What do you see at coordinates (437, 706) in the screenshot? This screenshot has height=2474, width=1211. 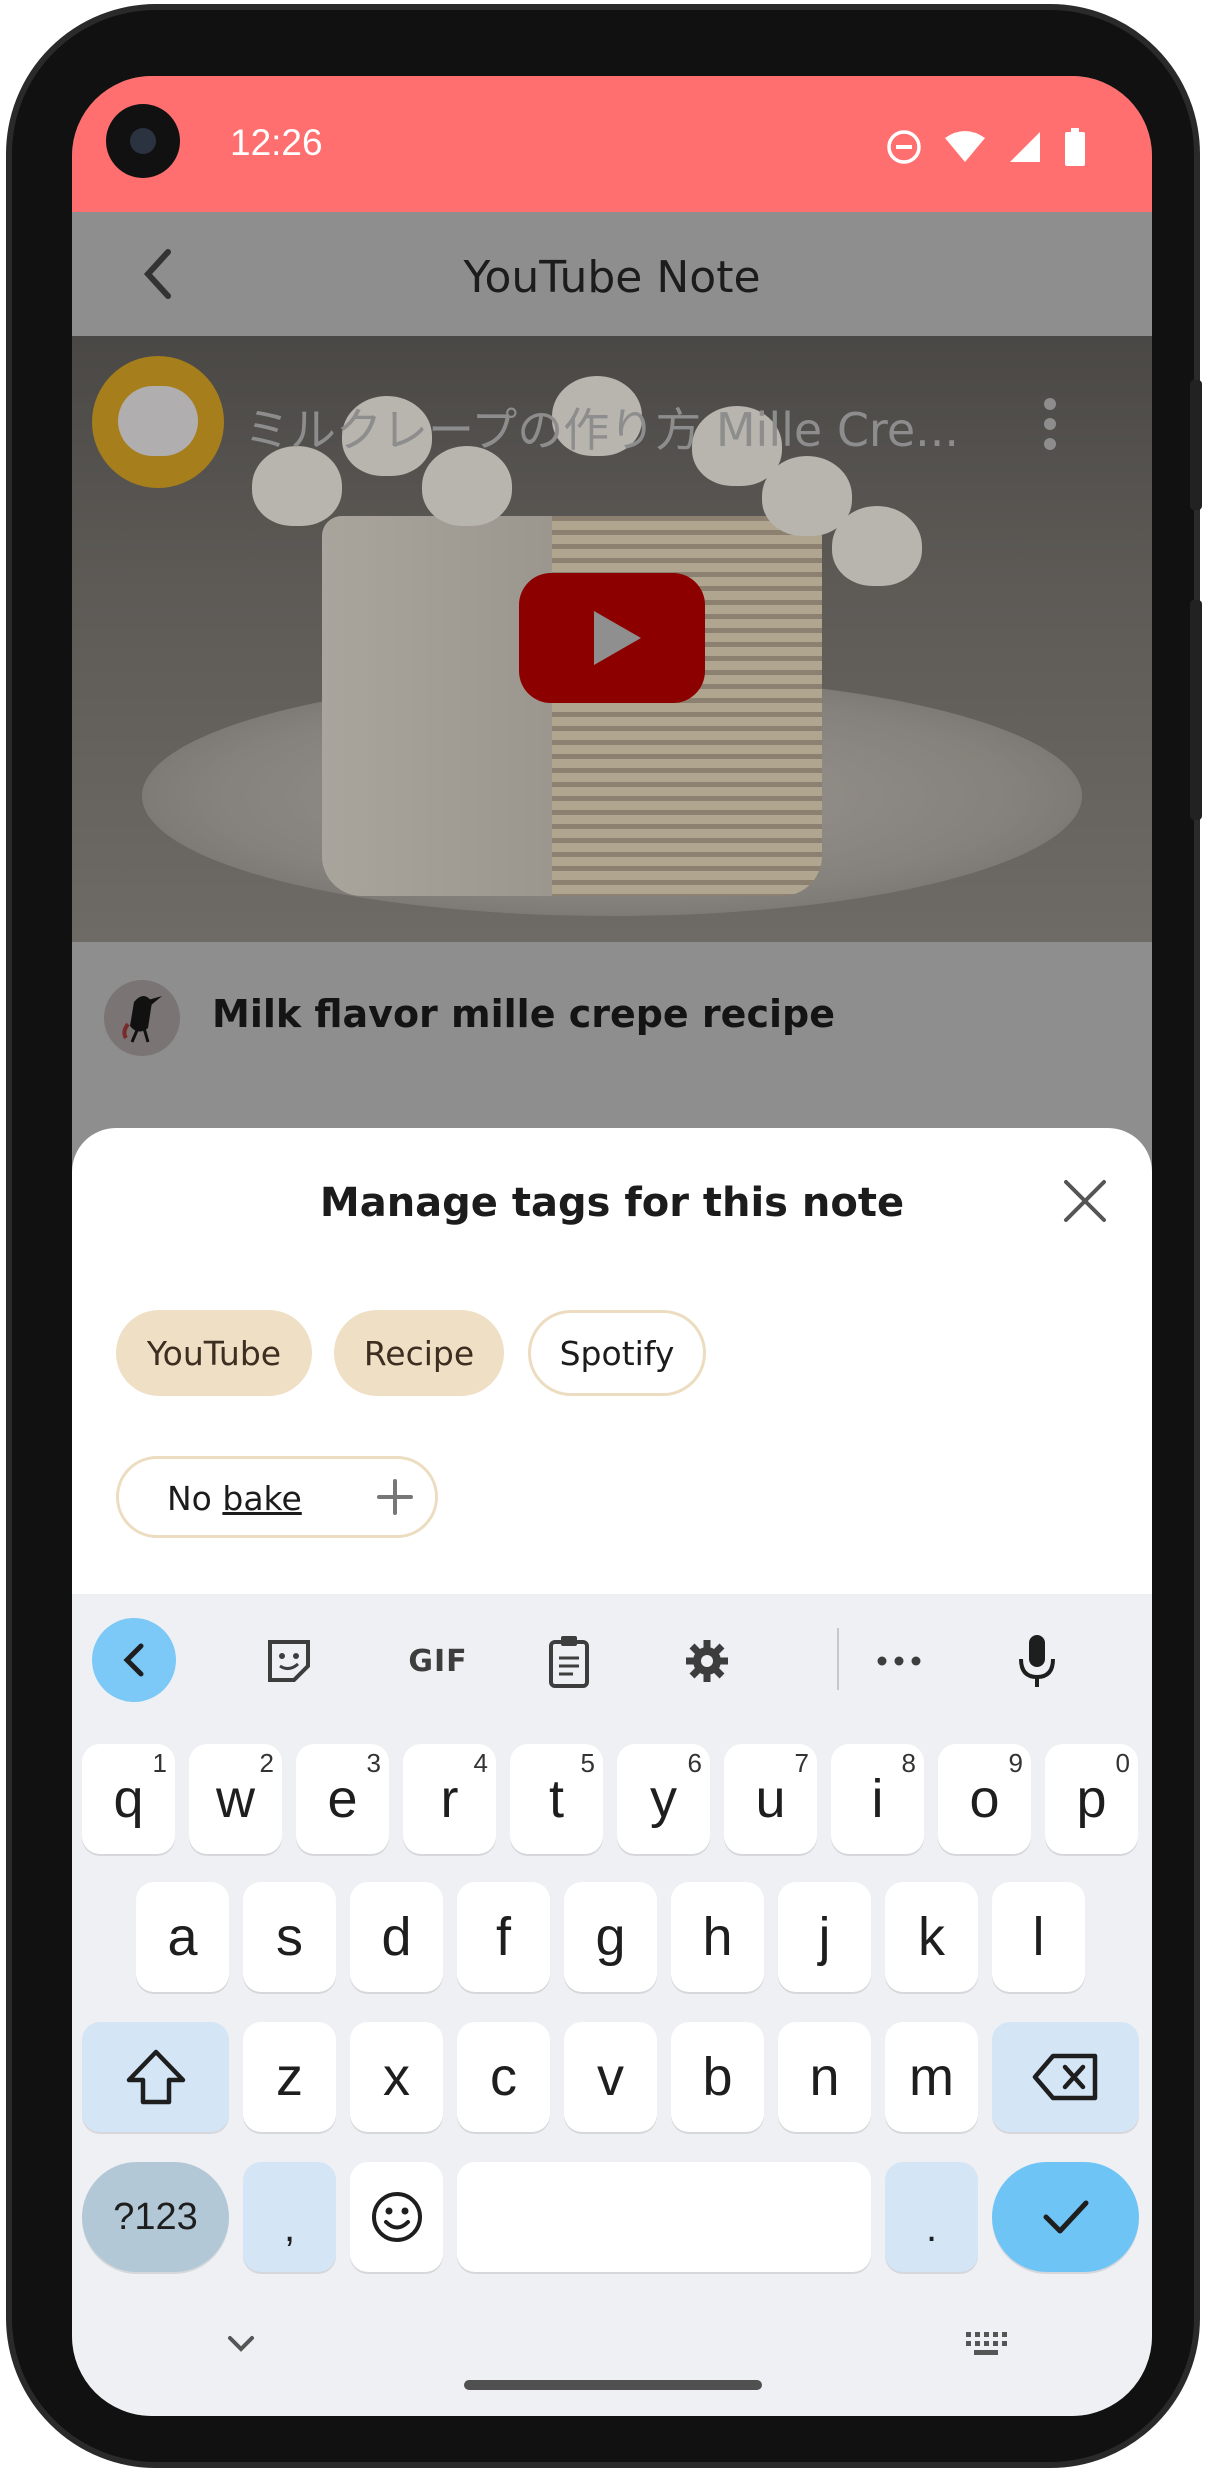 I see `video-thumbnail-cake-side` at bounding box center [437, 706].